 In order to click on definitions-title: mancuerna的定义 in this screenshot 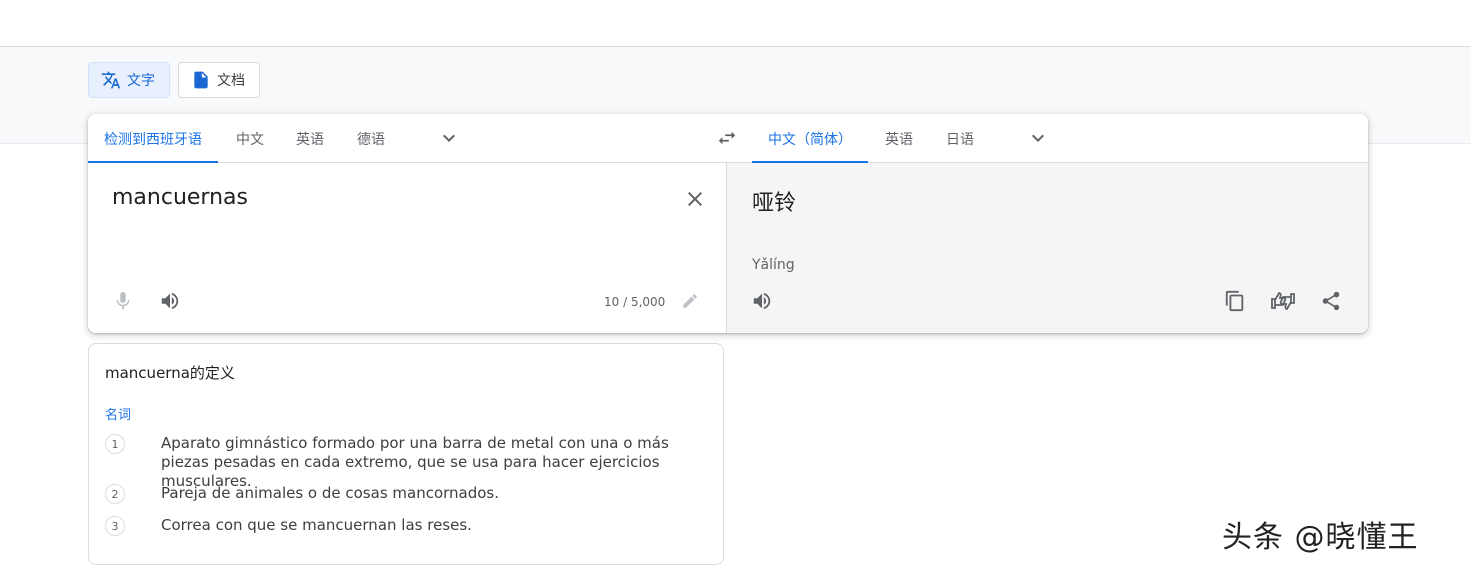, I will do `click(170, 373)`.